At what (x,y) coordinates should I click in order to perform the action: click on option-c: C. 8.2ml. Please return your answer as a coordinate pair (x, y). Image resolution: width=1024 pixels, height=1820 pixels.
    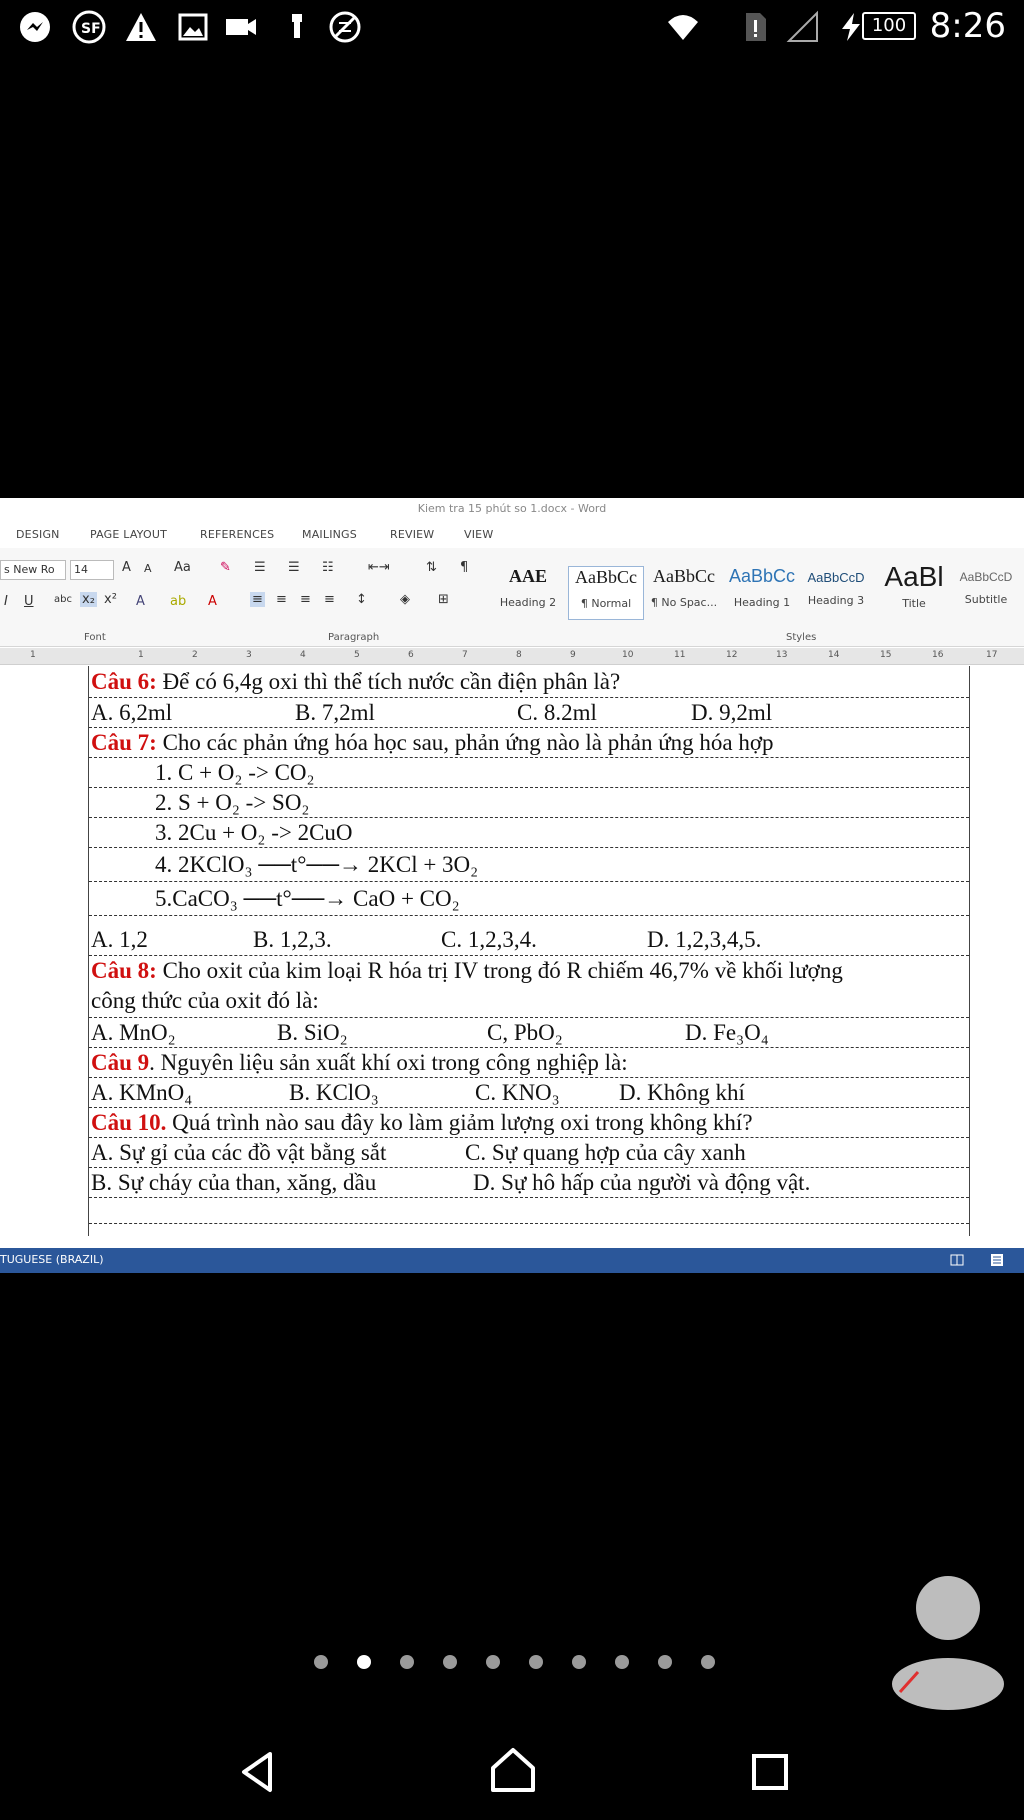
    Looking at the image, I should click on (557, 712).